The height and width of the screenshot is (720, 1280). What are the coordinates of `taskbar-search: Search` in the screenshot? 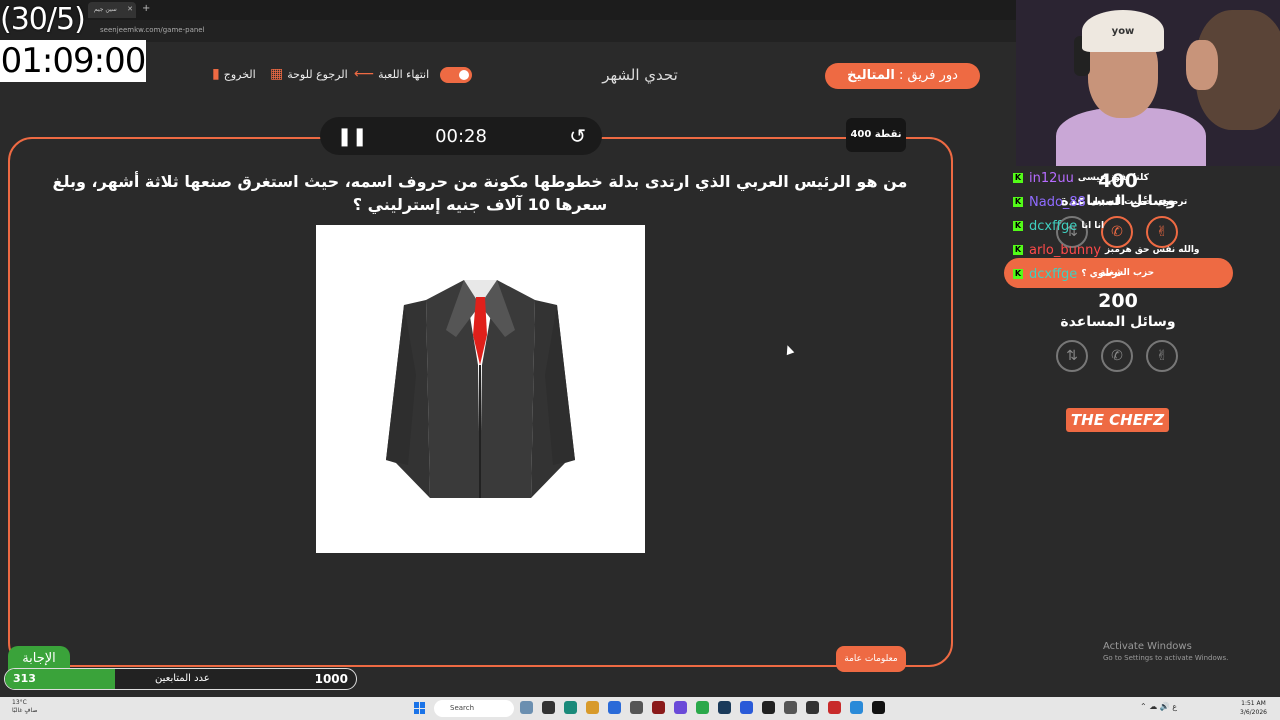 It's located at (474, 708).